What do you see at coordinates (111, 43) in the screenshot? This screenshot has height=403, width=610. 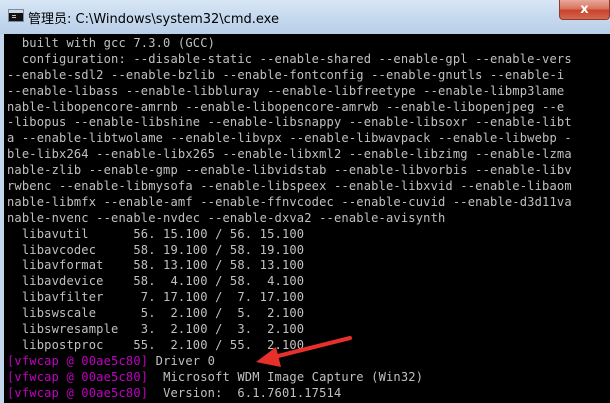 I see `line-text: built with gcc 7.3.0 (GCC)` at bounding box center [111, 43].